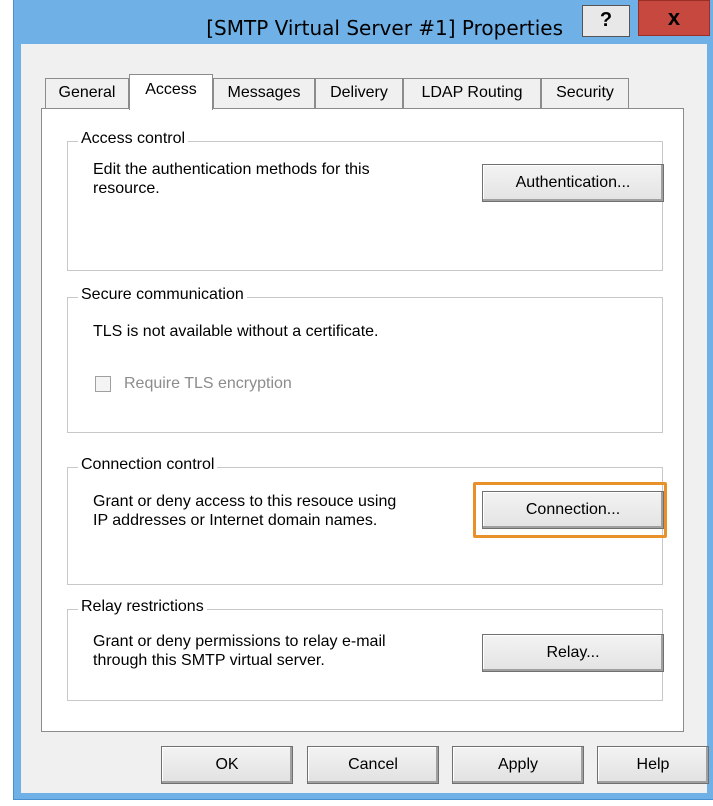 The height and width of the screenshot is (806, 713). Describe the element at coordinates (606, 21) in the screenshot. I see `help-title-button: ?` at that location.